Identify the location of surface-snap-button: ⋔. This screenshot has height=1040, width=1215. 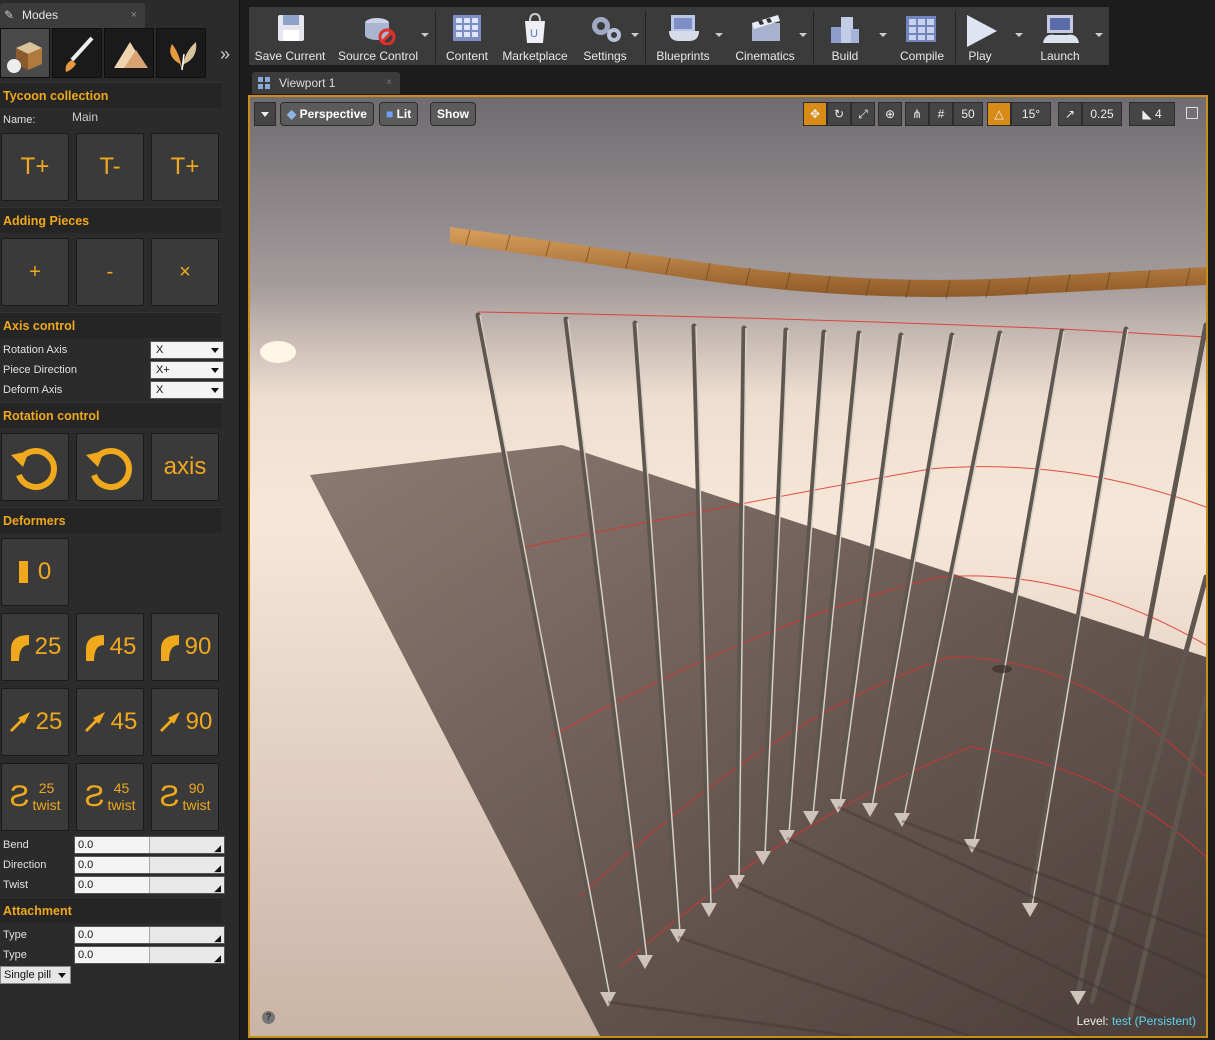
(917, 114).